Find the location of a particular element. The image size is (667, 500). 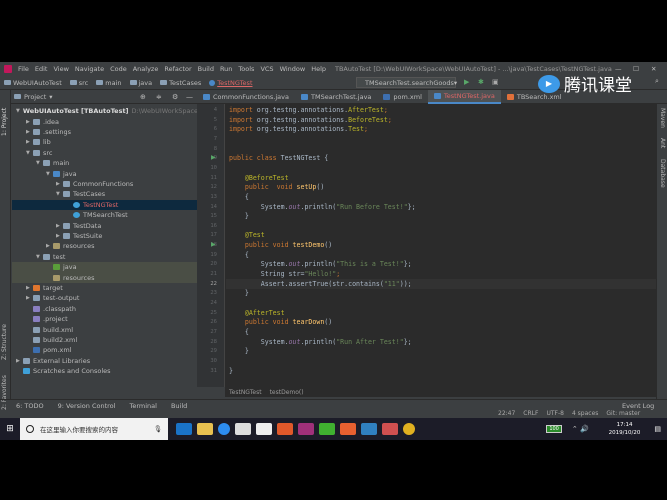

collapse-icon: ≑ is located at coordinates (159, 97).